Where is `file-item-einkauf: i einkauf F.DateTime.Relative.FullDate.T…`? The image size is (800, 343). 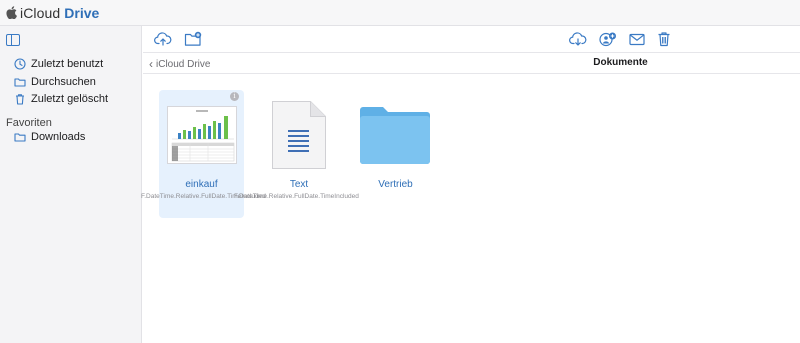 file-item-einkauf: i einkauf F.DateTime.Relative.FullDate.T… is located at coordinates (203, 154).